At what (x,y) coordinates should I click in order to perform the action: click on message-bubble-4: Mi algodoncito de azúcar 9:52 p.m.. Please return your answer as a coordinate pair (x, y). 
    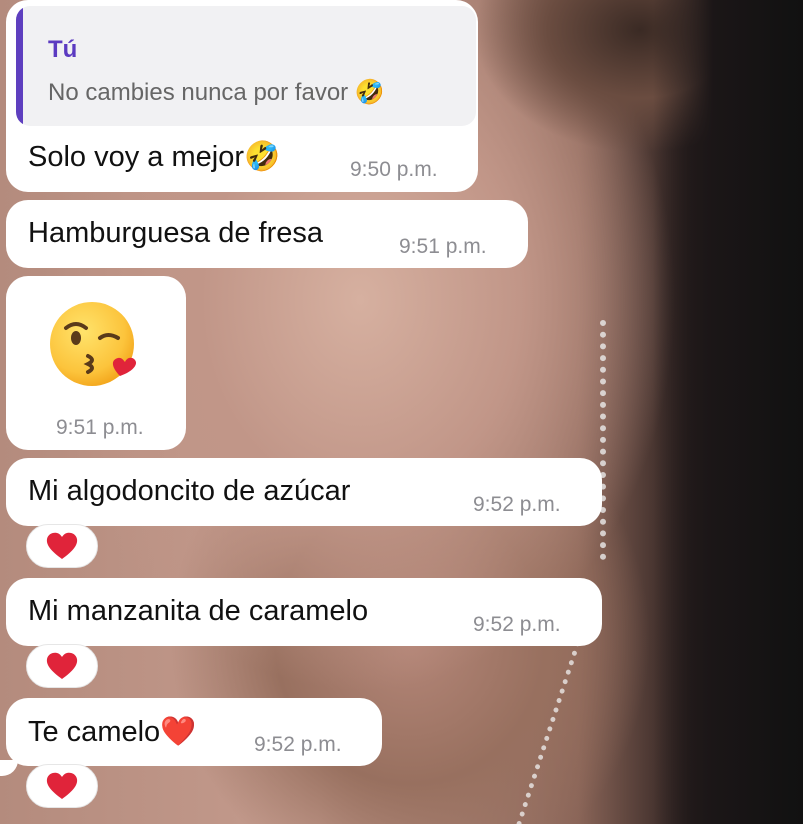
    Looking at the image, I should click on (304, 492).